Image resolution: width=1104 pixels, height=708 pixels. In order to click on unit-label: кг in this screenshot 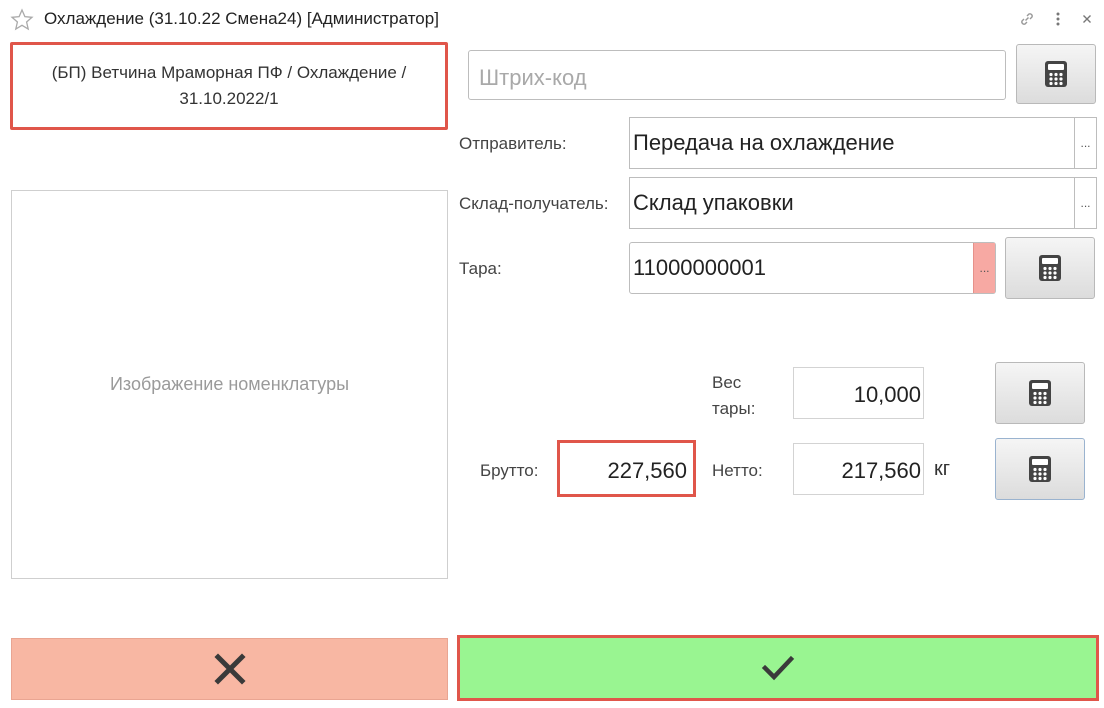, I will do `click(942, 469)`.